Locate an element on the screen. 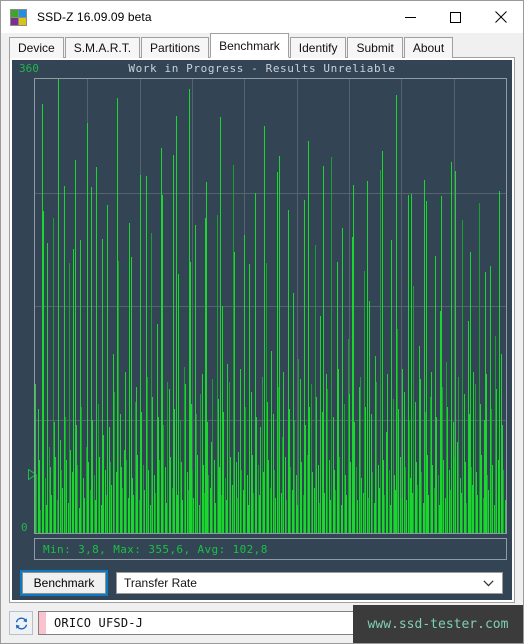  y-axis-min-label: 0 is located at coordinates (24, 527).